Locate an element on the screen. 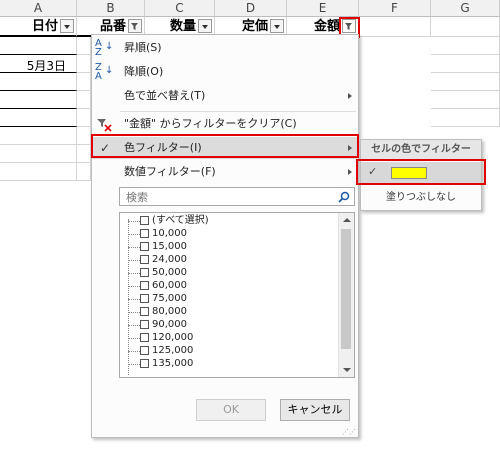 Image resolution: width=500 pixels, height=452 pixels. scroll-up-icon is located at coordinates (347, 220).